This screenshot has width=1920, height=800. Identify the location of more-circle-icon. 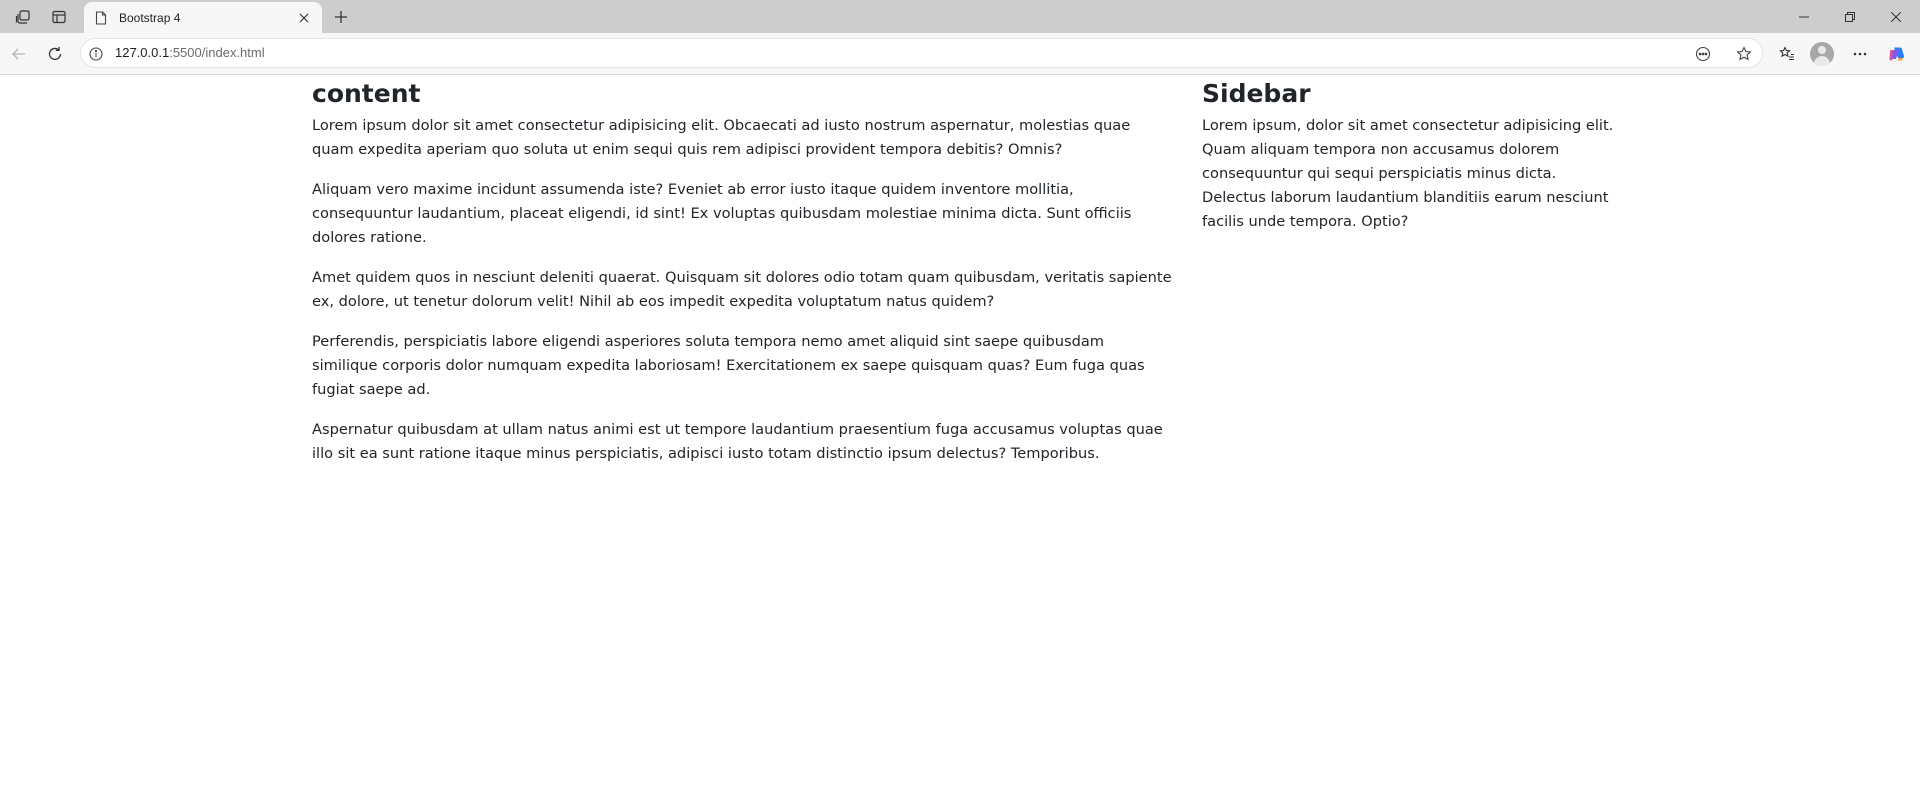
(1703, 54).